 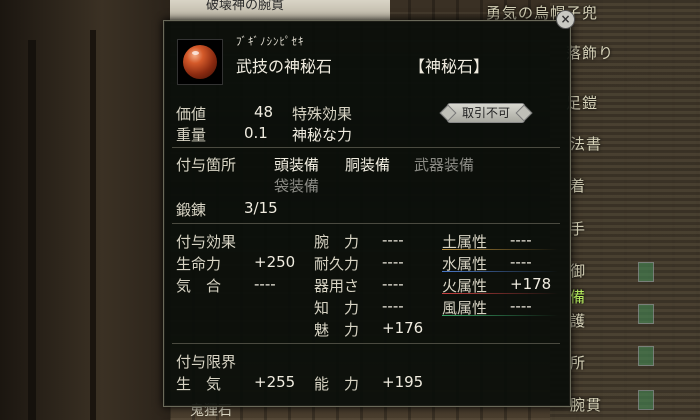 I want to click on trade-prohibited-badge: 取引不可, so click(x=486, y=113).